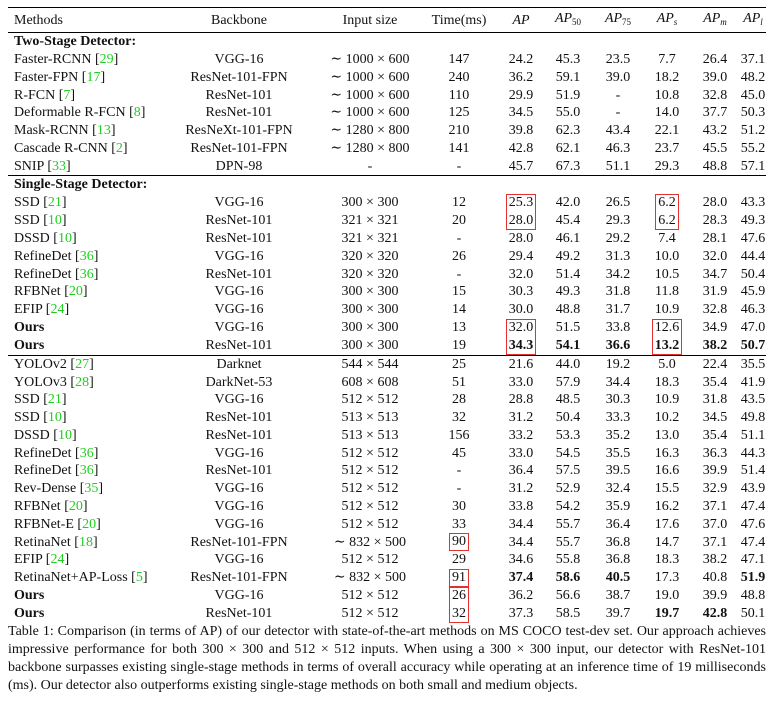 The image size is (777, 706). I want to click on aps-value: 10.0, so click(667, 256).